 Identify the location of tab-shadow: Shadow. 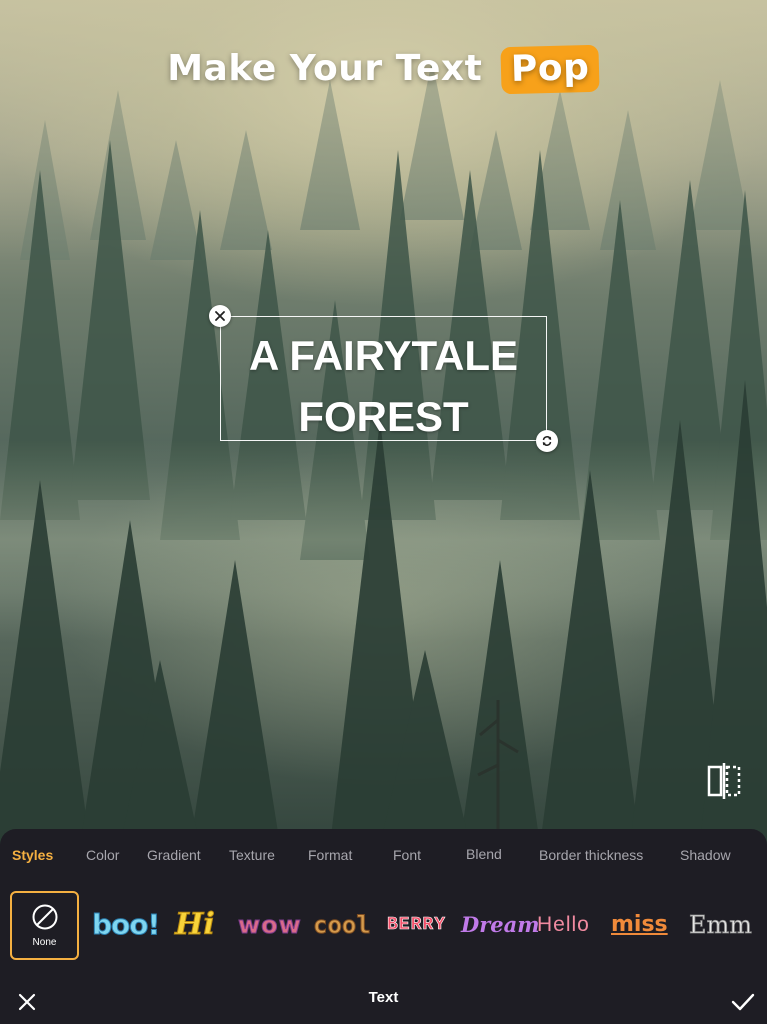
(705, 855).